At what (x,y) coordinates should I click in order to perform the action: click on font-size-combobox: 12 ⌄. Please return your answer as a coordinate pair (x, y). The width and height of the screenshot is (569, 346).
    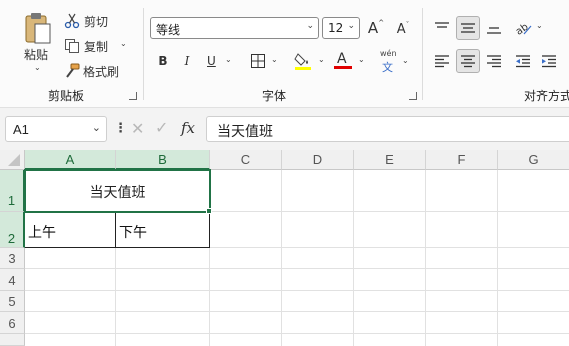
    Looking at the image, I should click on (341, 28).